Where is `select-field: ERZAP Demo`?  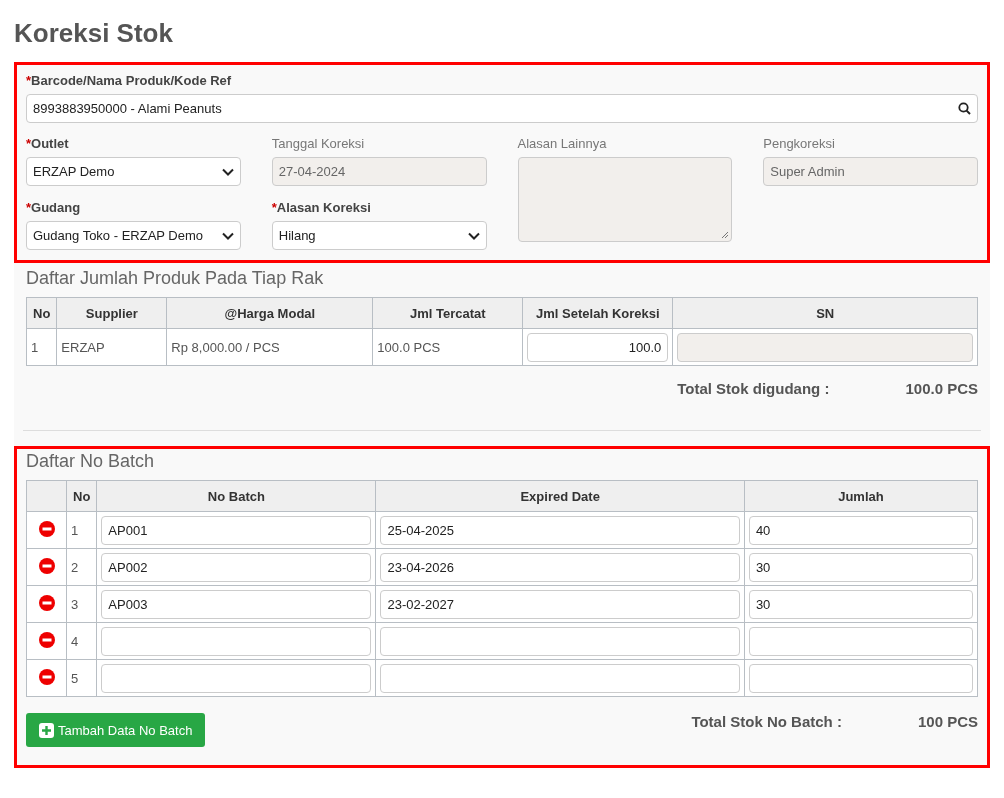
select-field: ERZAP Demo is located at coordinates (133, 171).